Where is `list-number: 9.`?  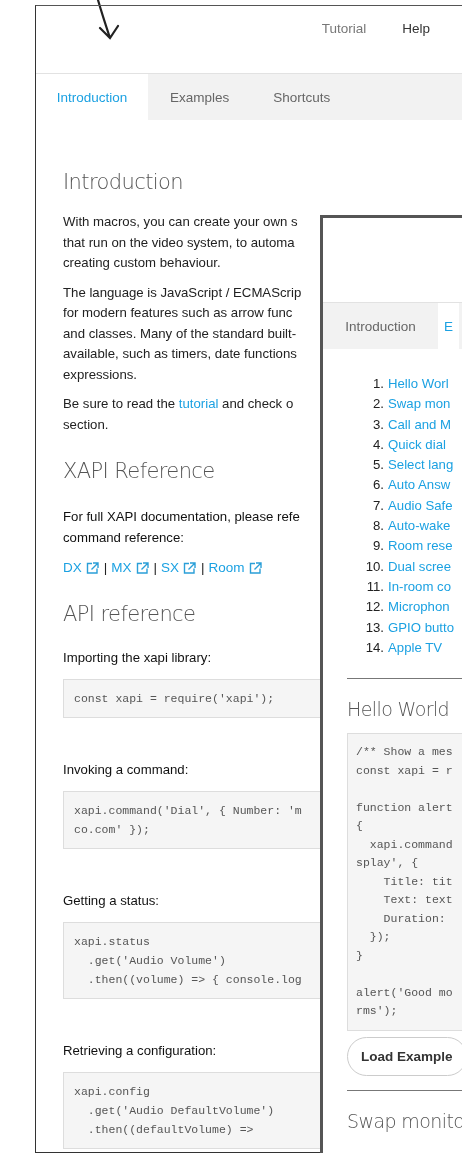 list-number: 9. is located at coordinates (378, 546).